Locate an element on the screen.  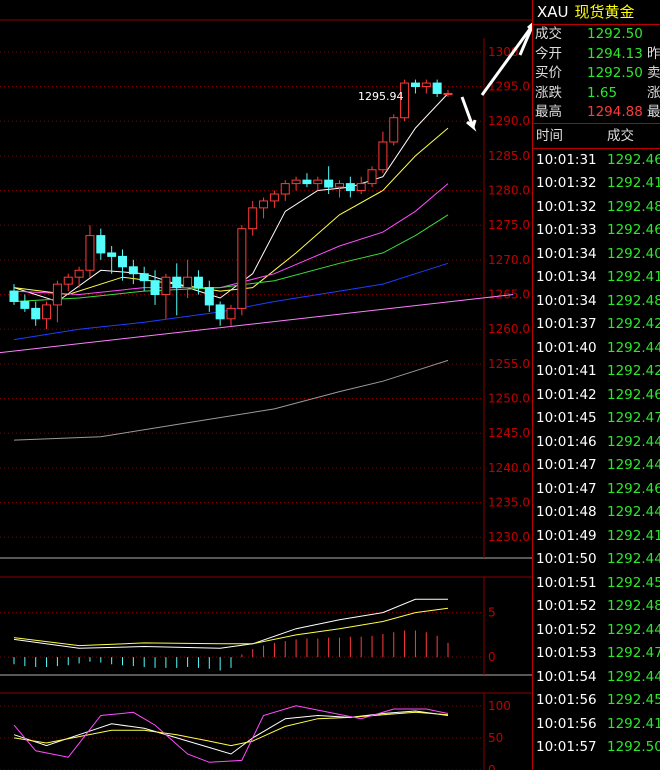
tick-row: 10:01:40 1292.44 is located at coordinates (596, 349).